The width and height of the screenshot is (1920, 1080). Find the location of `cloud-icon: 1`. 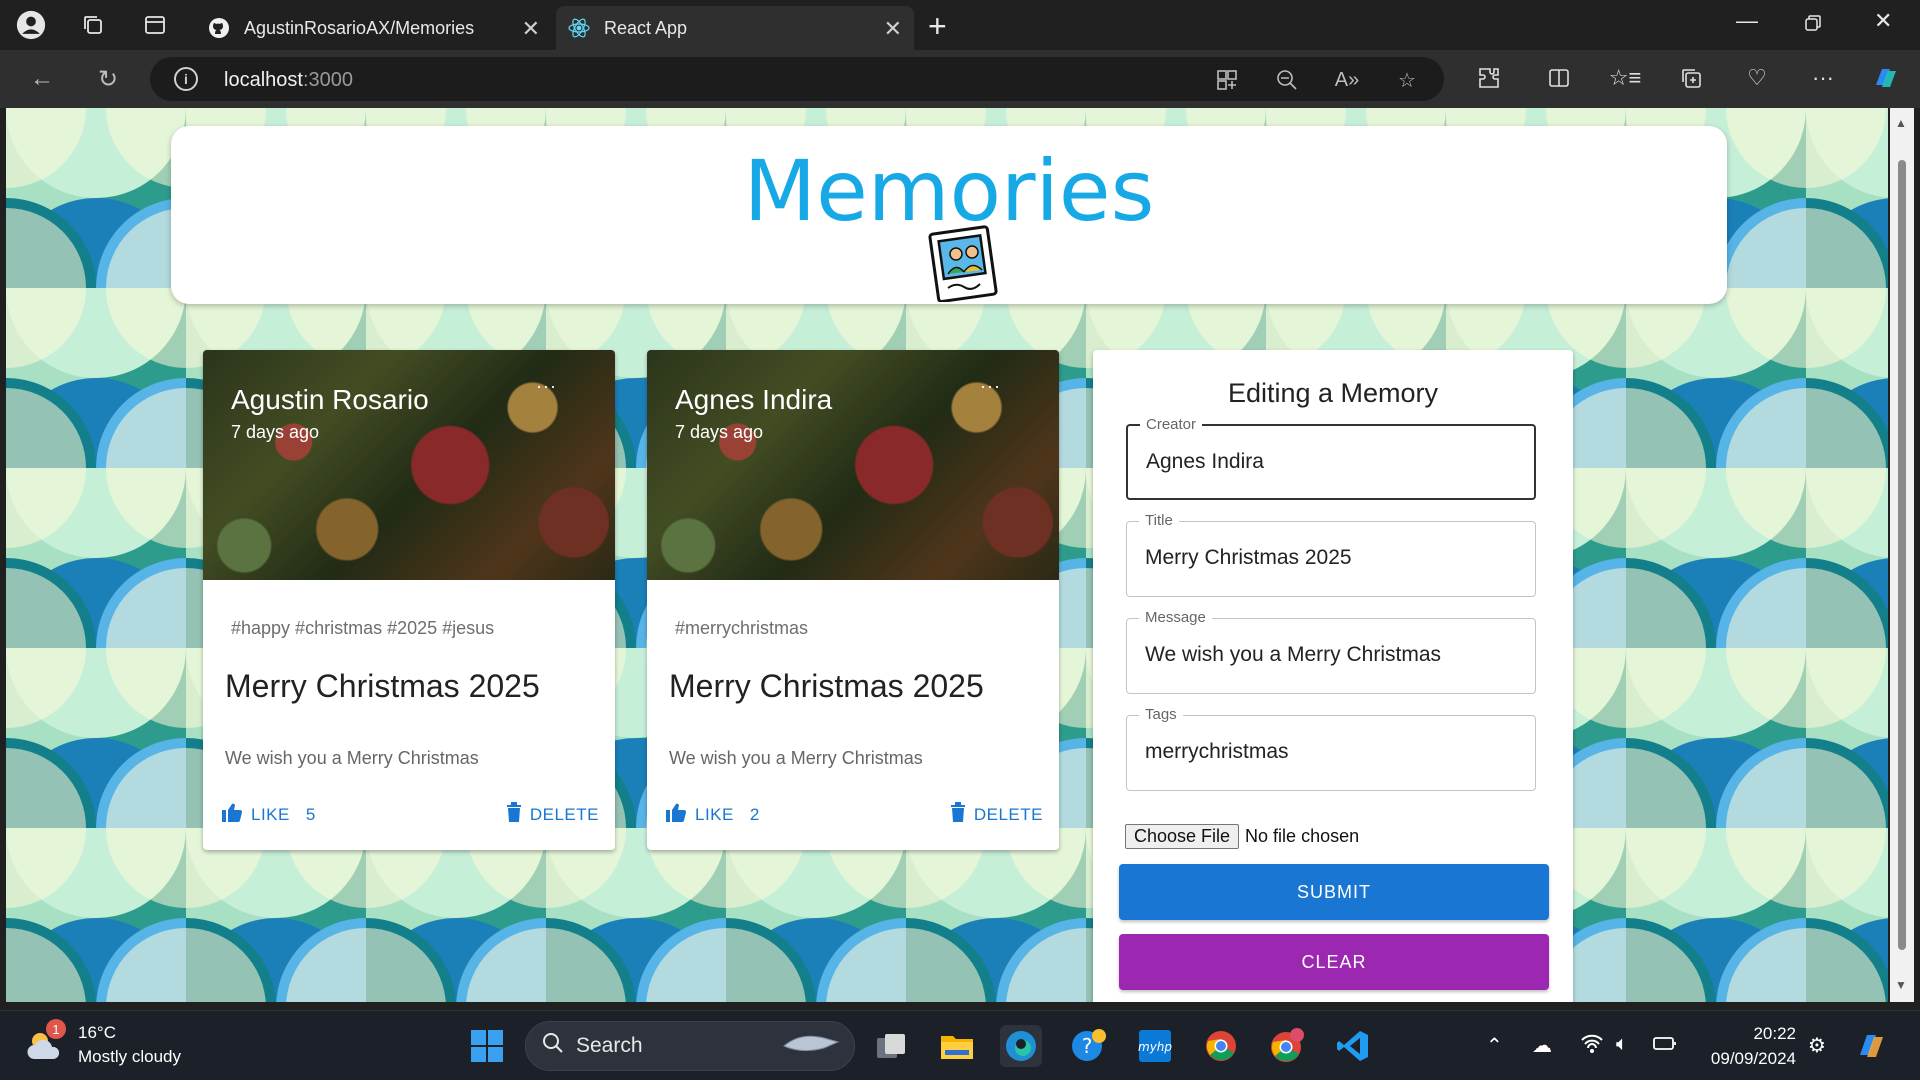

cloud-icon: 1 is located at coordinates (46, 1042).